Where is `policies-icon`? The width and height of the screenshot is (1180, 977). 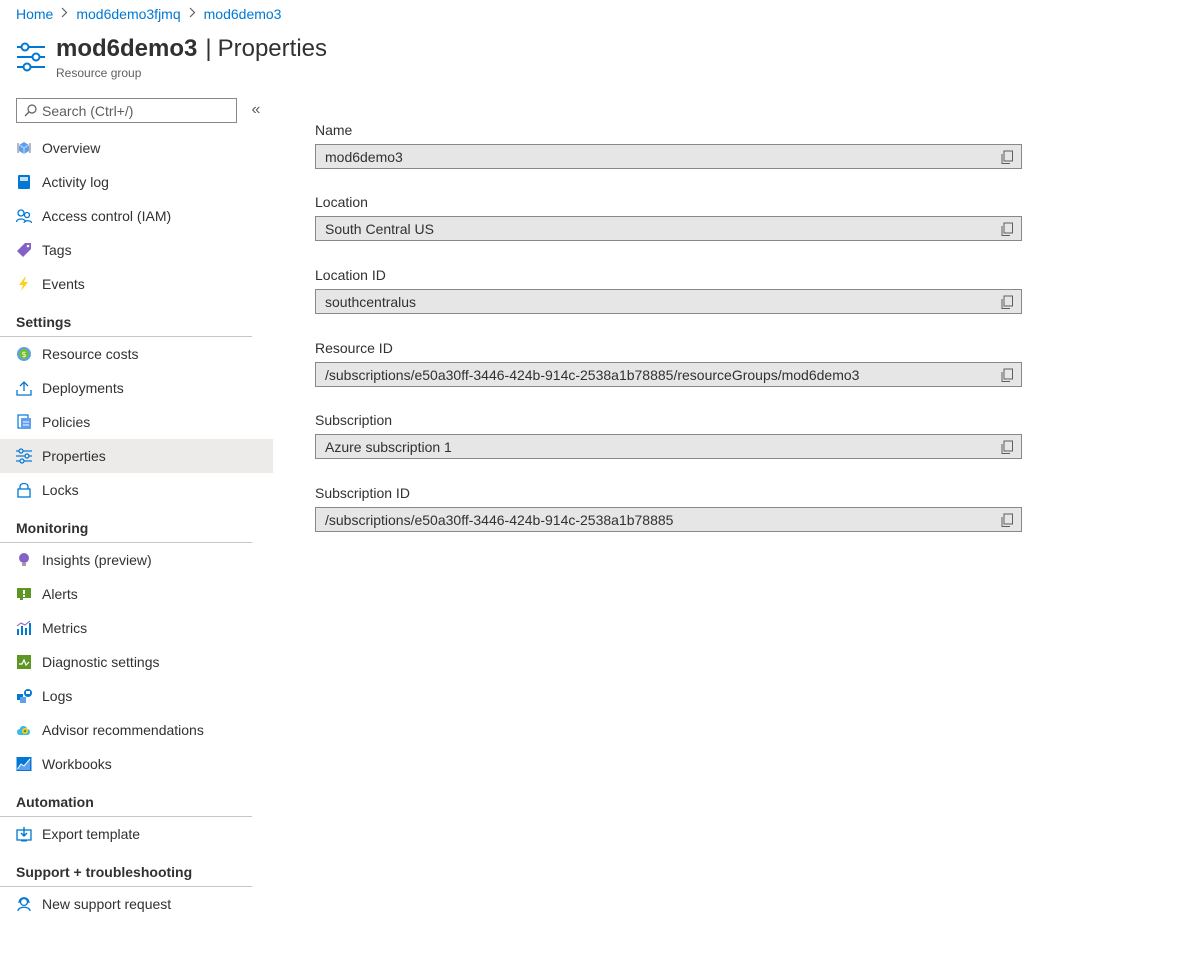 policies-icon is located at coordinates (24, 422).